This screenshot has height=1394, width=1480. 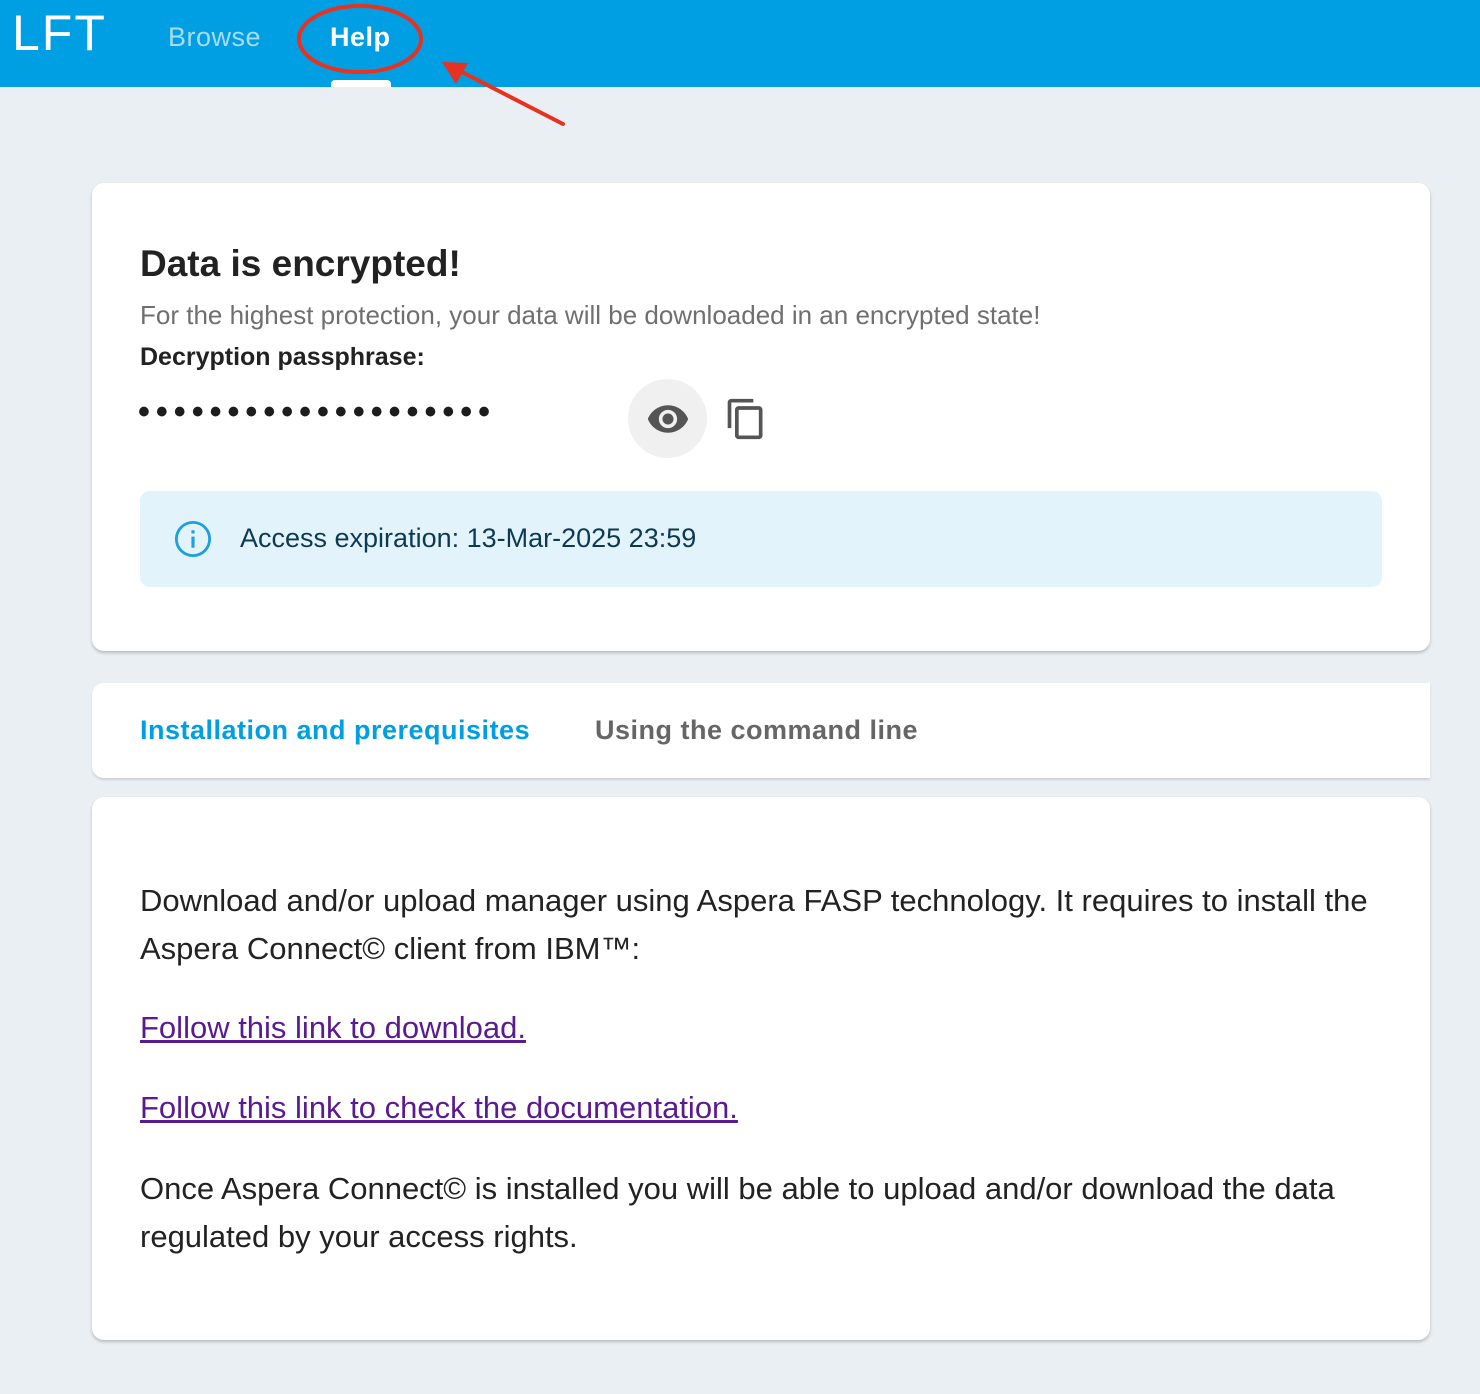 I want to click on download-link: Follow this link to download., so click(x=333, y=1028).